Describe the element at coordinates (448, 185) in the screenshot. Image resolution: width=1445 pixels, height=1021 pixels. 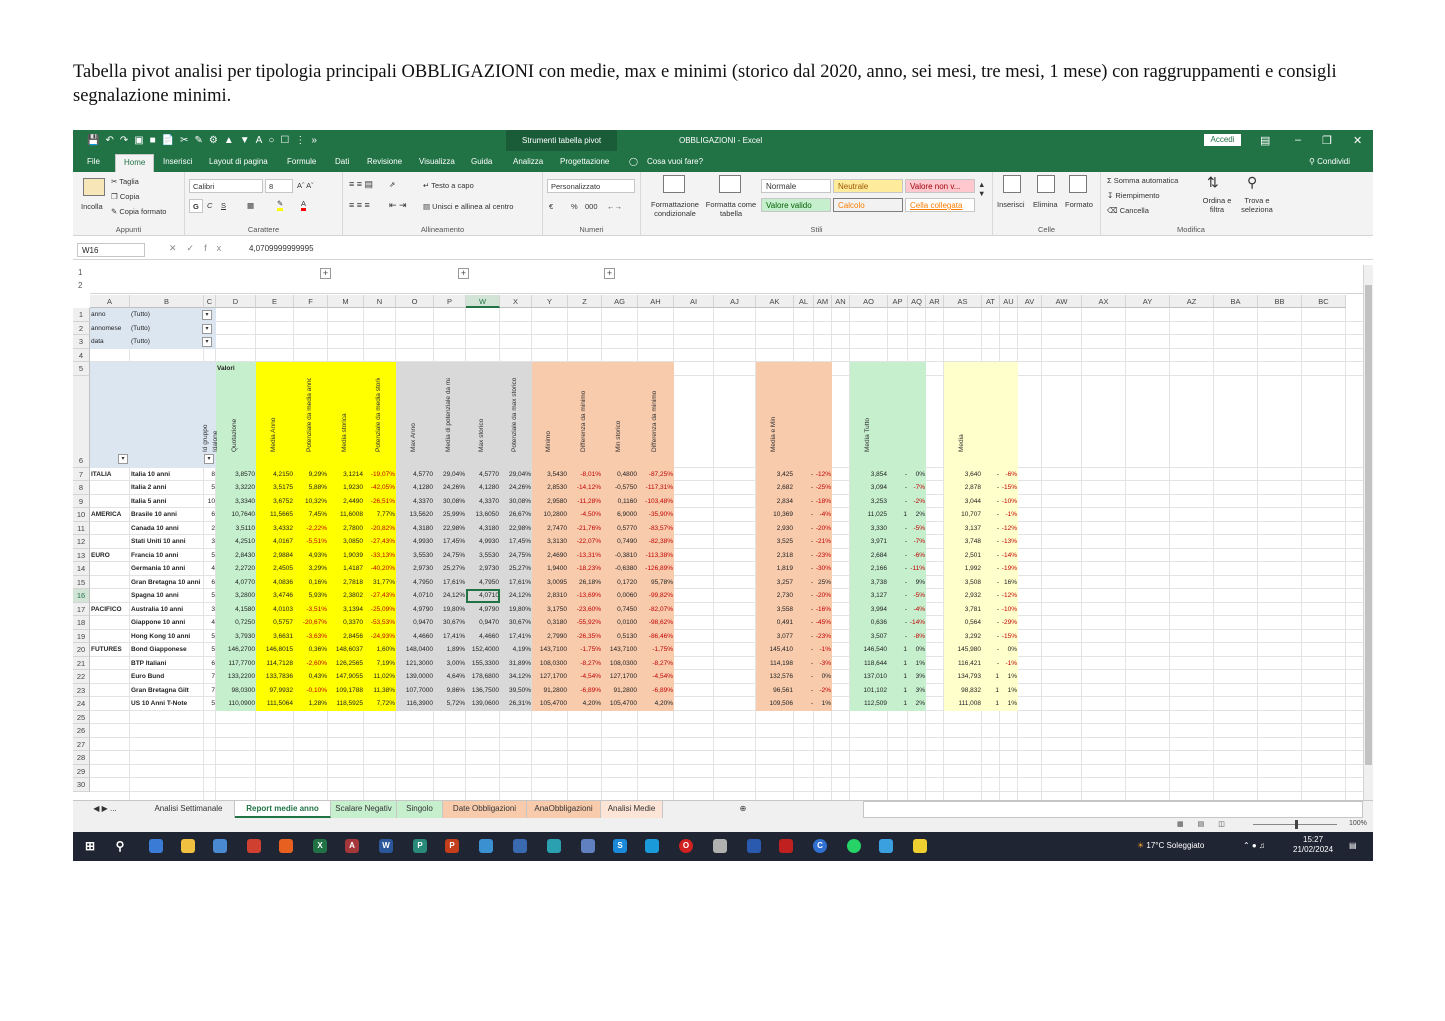
I see `wrap-text-button: ↵ Testo a capo` at that location.